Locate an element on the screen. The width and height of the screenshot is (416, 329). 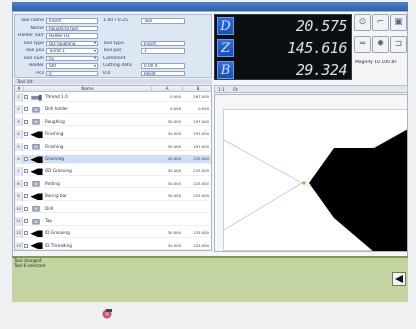
table-row: 10 Drill is located at coordinates (113, 209).